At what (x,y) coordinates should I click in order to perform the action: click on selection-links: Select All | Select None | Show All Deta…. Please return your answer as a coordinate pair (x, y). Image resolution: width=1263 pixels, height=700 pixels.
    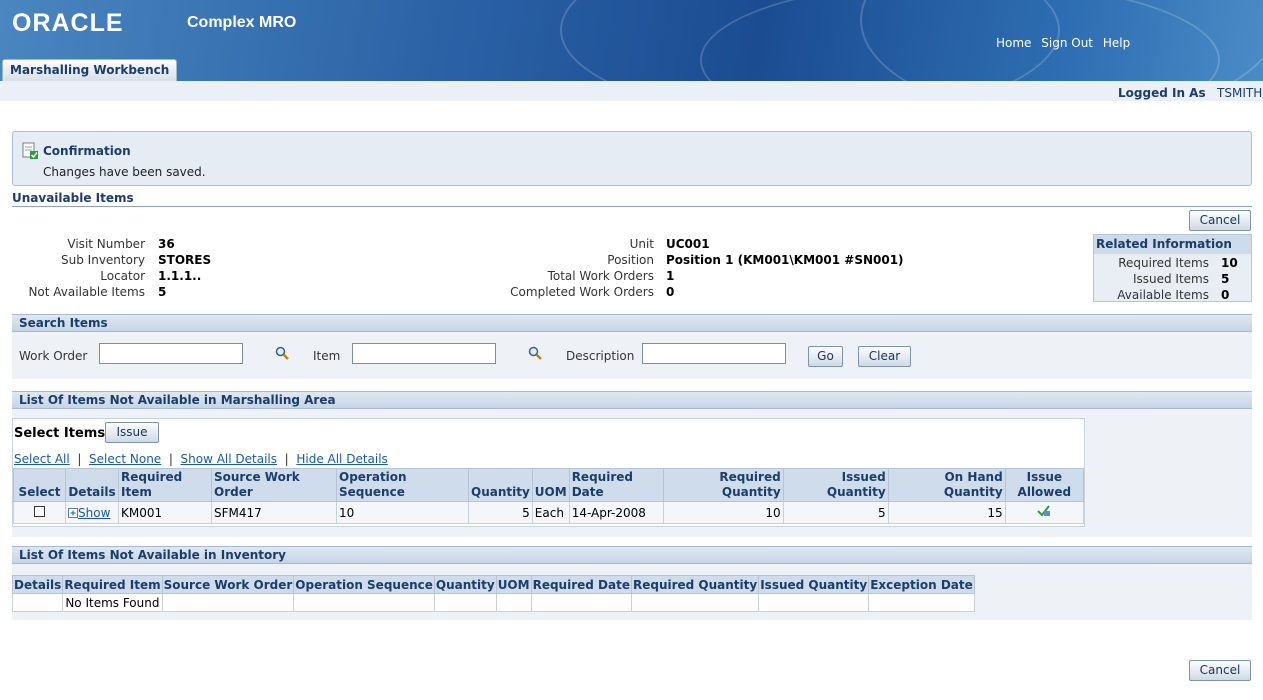
    Looking at the image, I should click on (201, 459).